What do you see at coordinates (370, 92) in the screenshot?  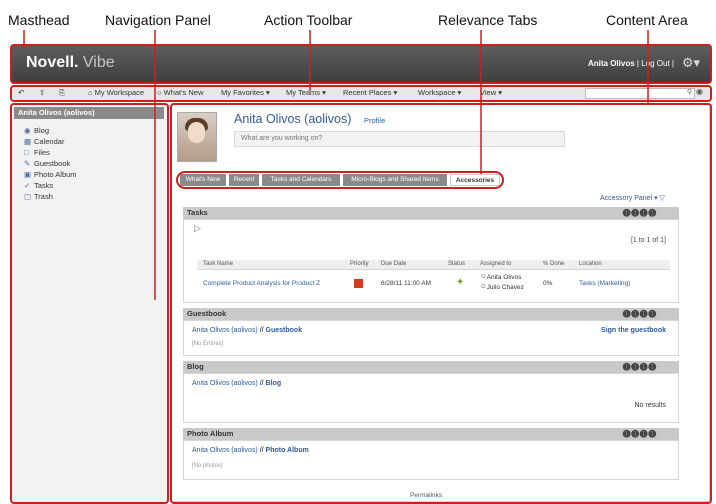 I see `toolbar-recent-places: Recent Places ▾` at bounding box center [370, 92].